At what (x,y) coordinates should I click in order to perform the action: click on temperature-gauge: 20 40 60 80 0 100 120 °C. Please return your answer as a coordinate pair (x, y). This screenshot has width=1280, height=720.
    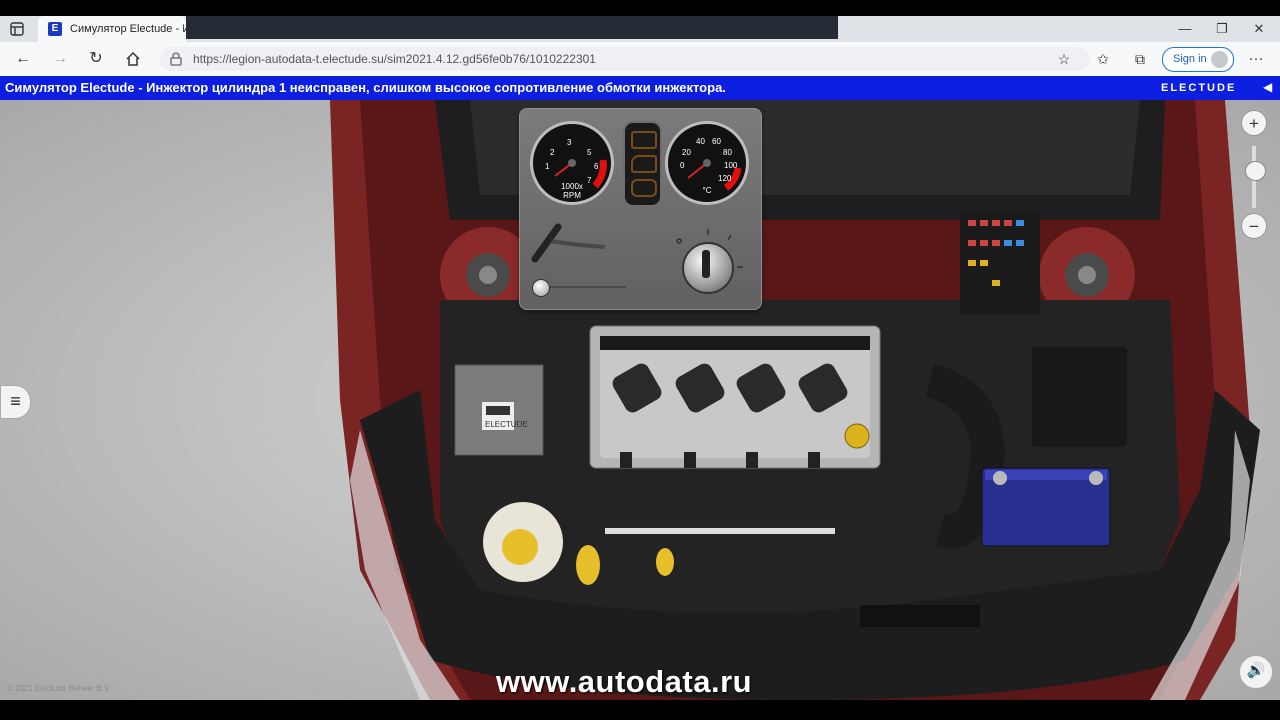
    Looking at the image, I should click on (707, 163).